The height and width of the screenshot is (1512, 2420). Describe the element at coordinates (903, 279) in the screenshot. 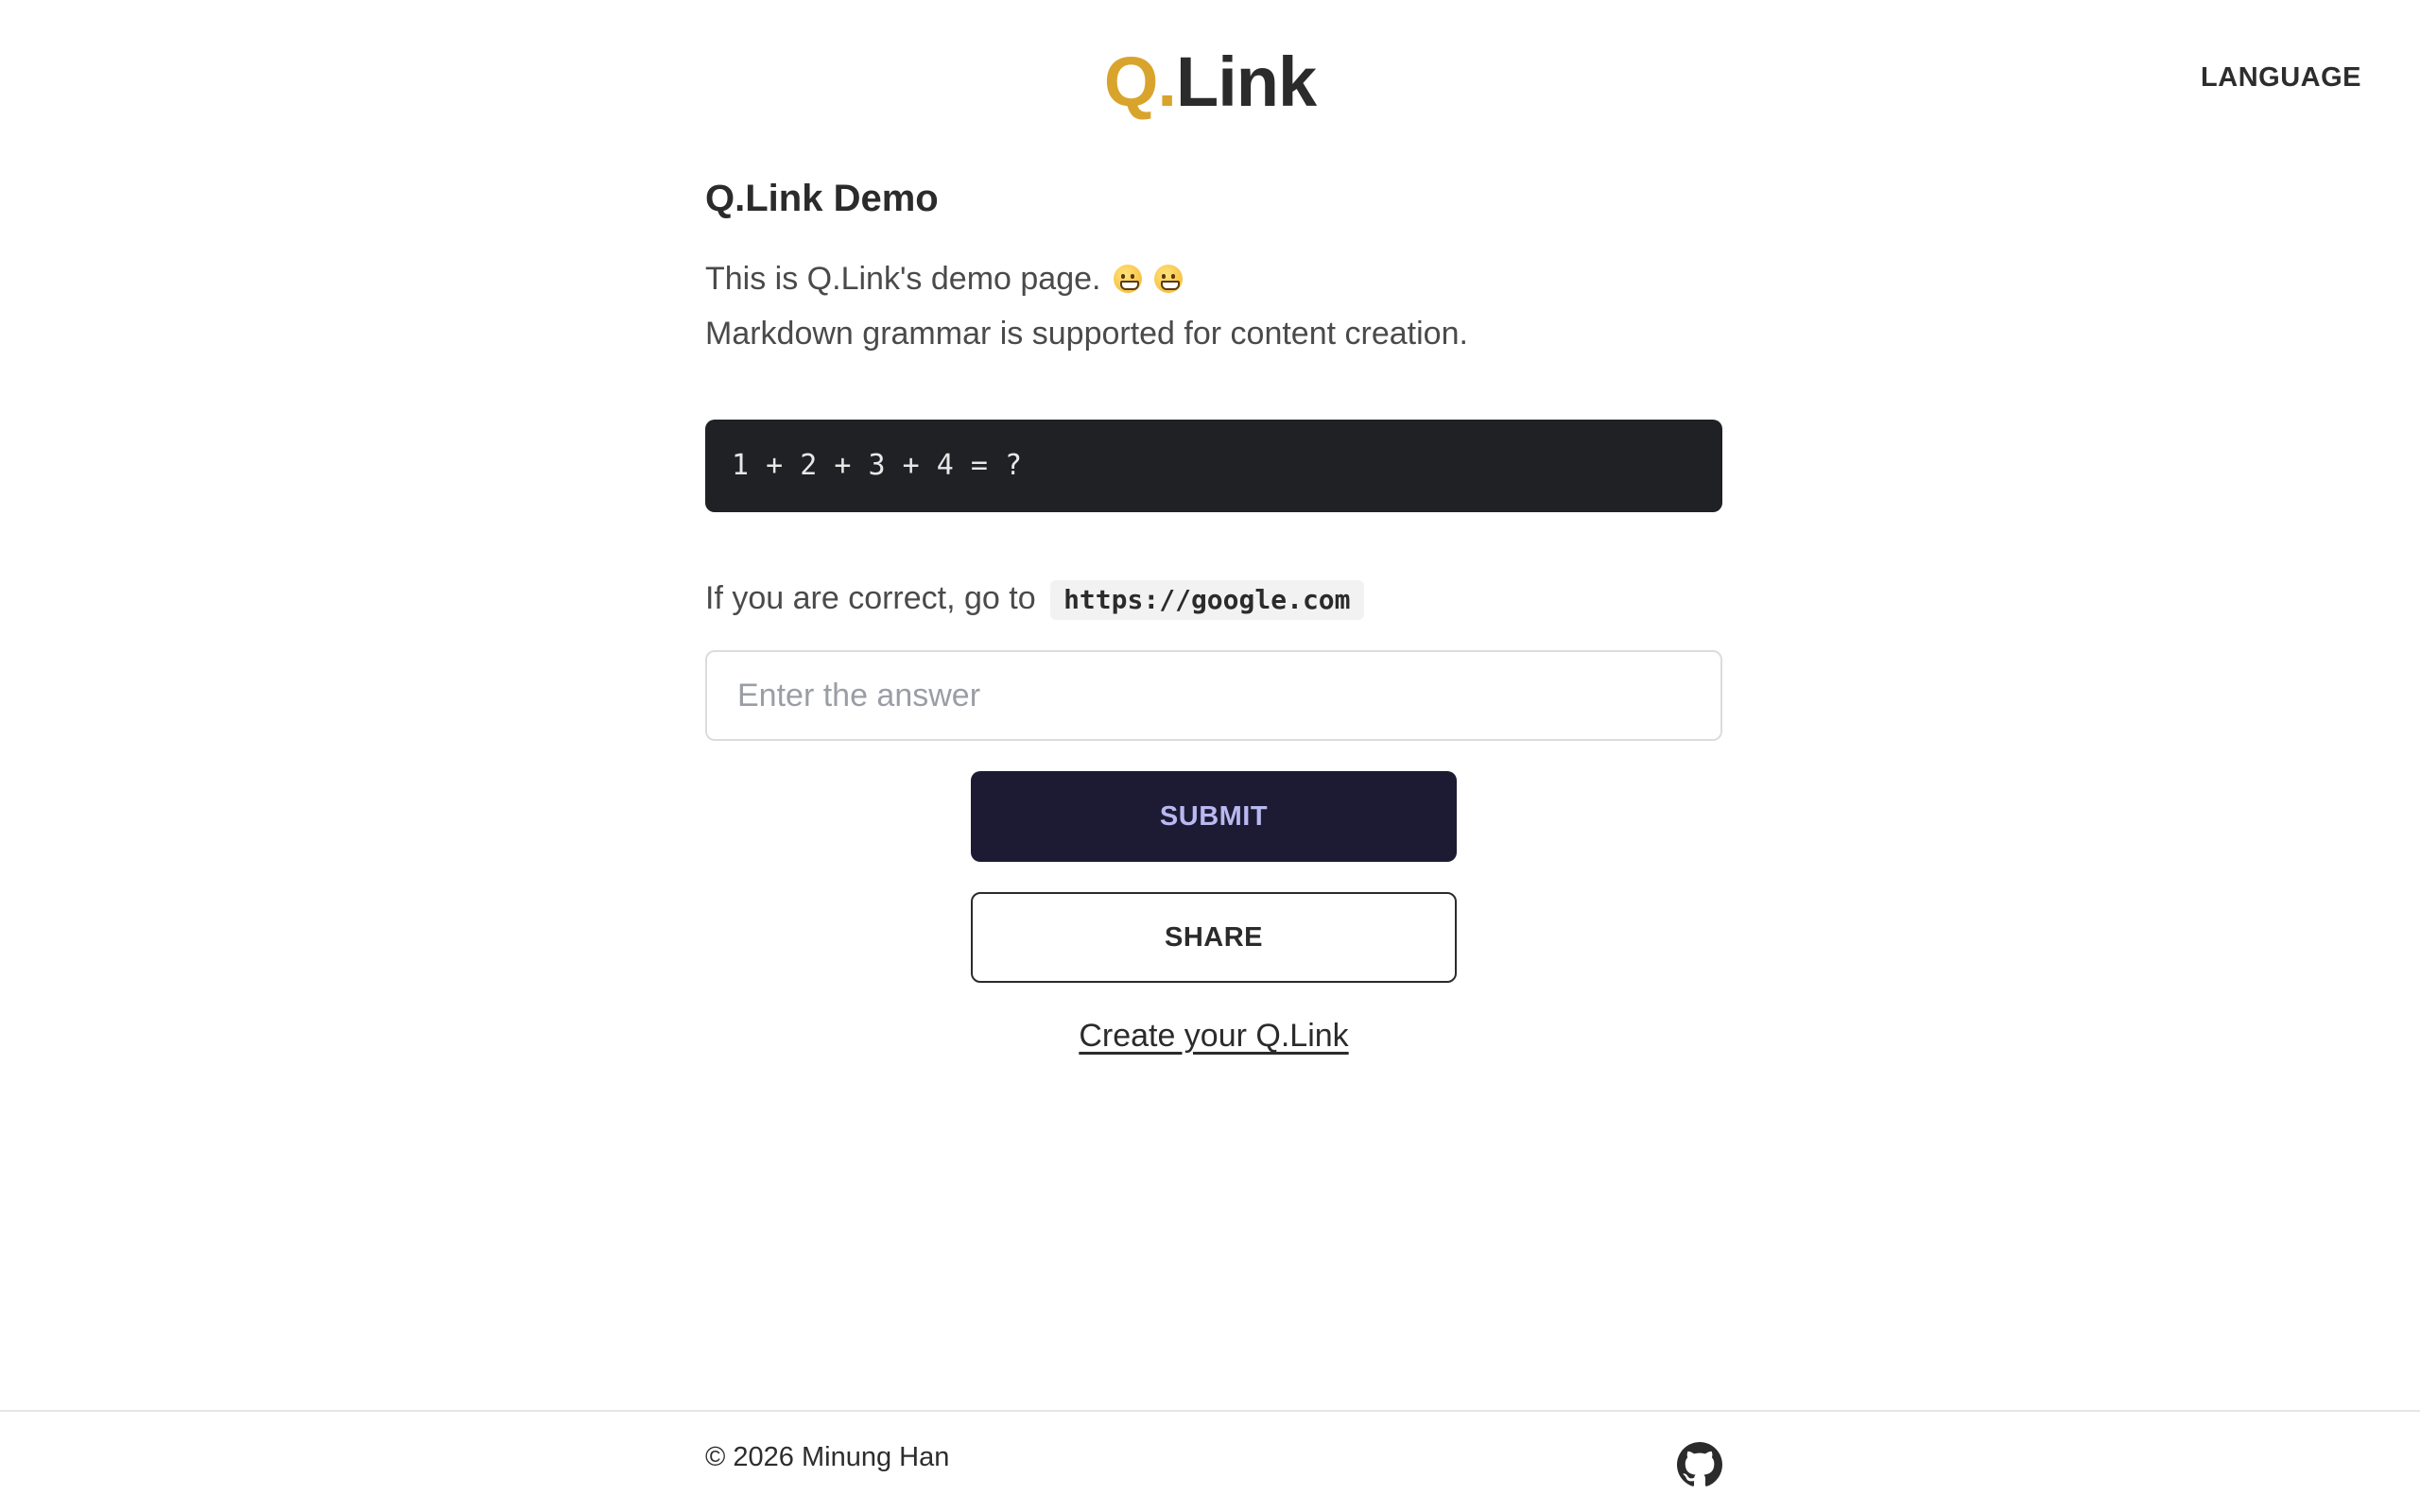

I see `description-text-1: This is Q.Link's demo page.` at that location.